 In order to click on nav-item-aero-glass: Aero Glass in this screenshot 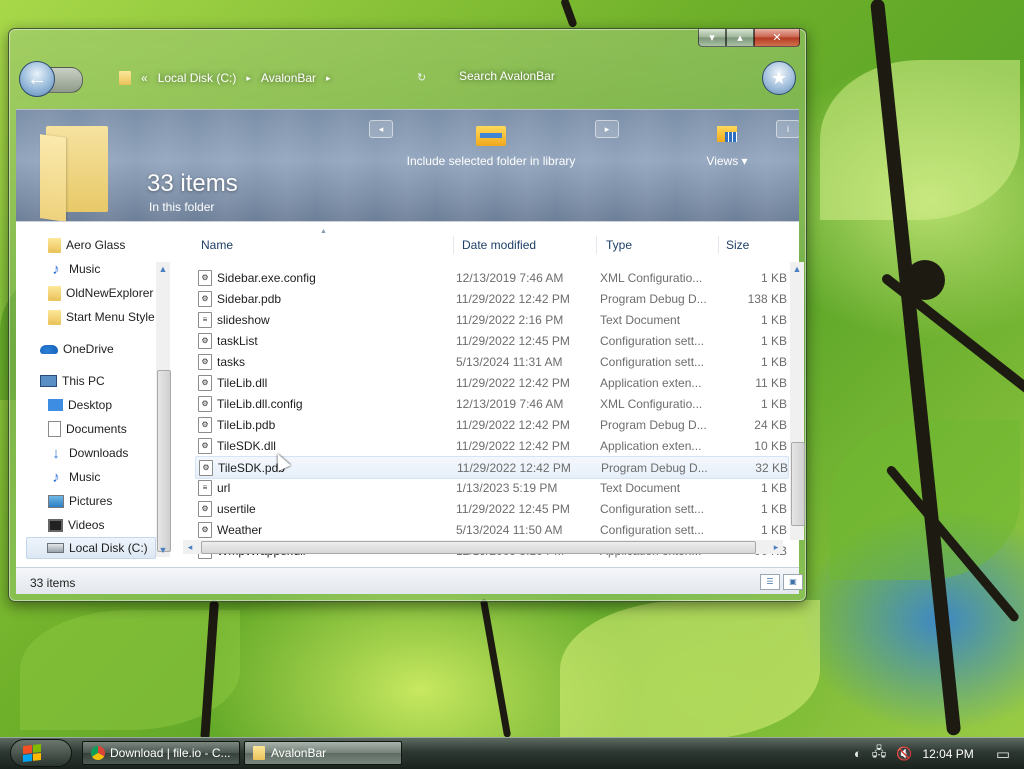, I will do `click(122, 245)`.